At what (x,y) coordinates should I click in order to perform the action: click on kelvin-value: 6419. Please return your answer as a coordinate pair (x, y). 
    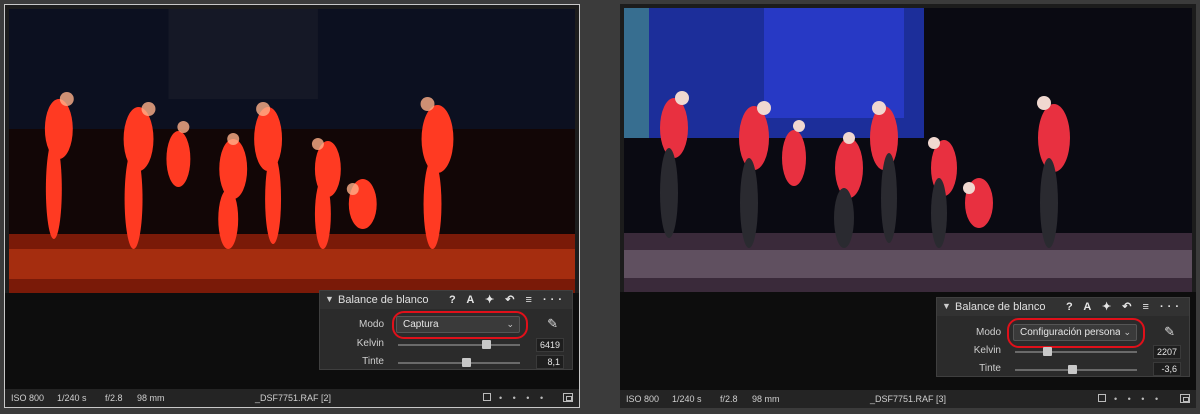
    Looking at the image, I should click on (550, 345).